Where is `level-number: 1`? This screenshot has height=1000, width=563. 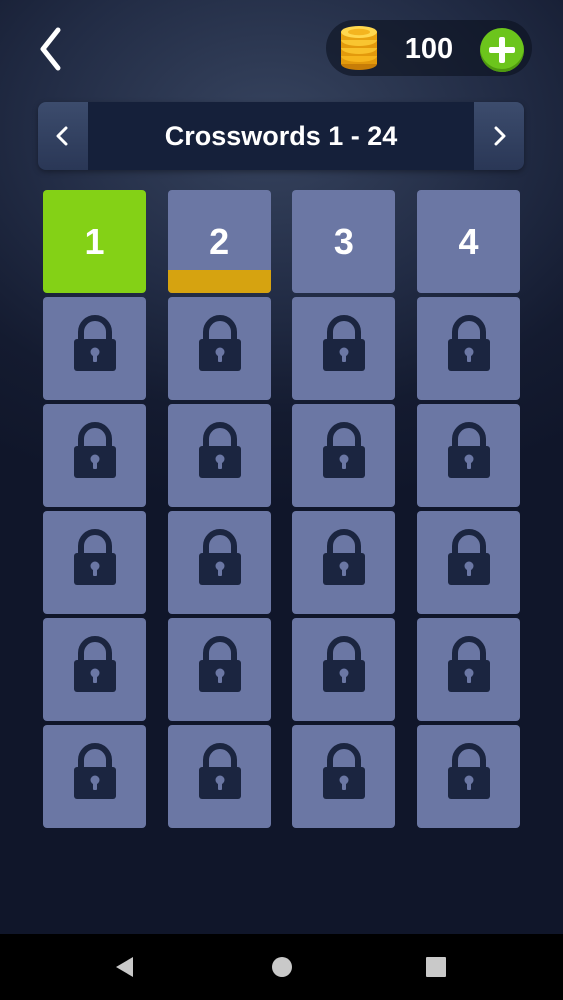 level-number: 1 is located at coordinates (94, 241).